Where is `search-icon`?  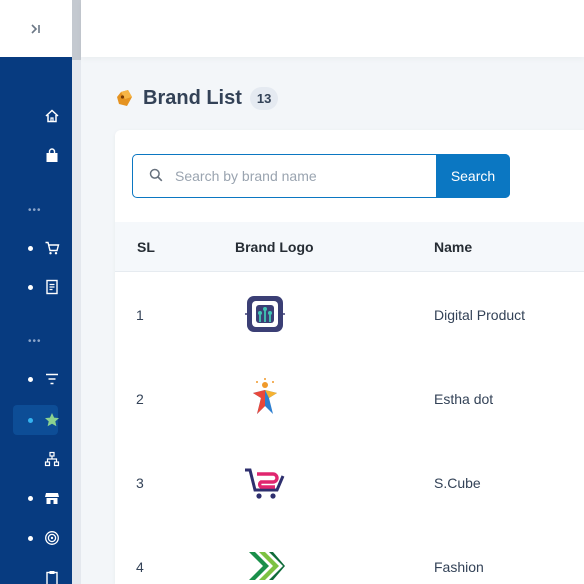
search-icon is located at coordinates (156, 175).